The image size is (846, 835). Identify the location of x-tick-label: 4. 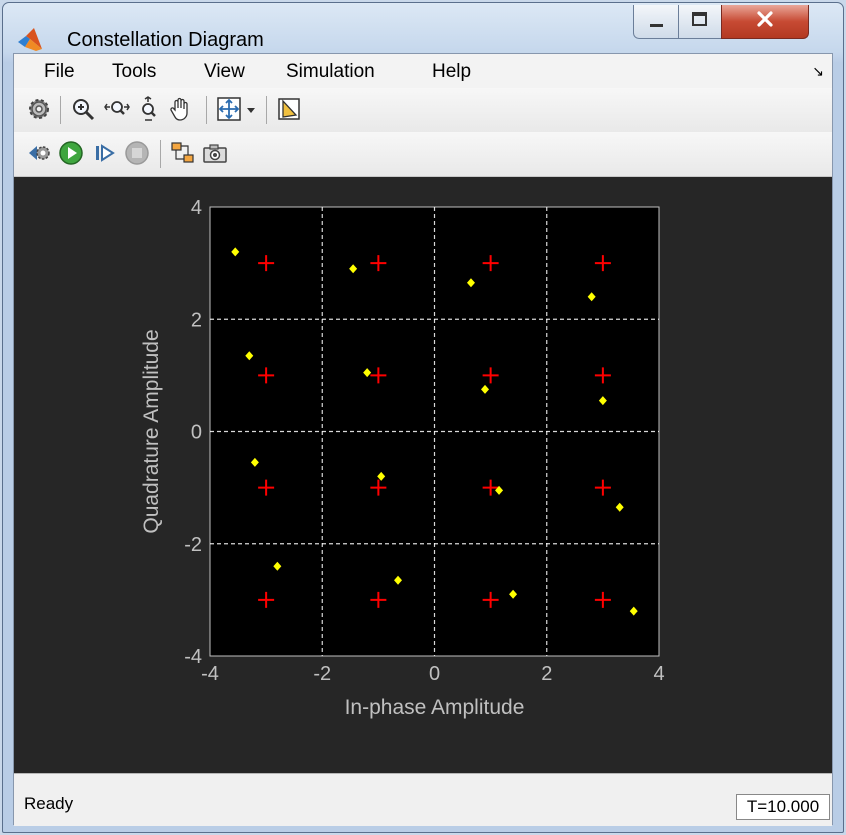
(658, 674).